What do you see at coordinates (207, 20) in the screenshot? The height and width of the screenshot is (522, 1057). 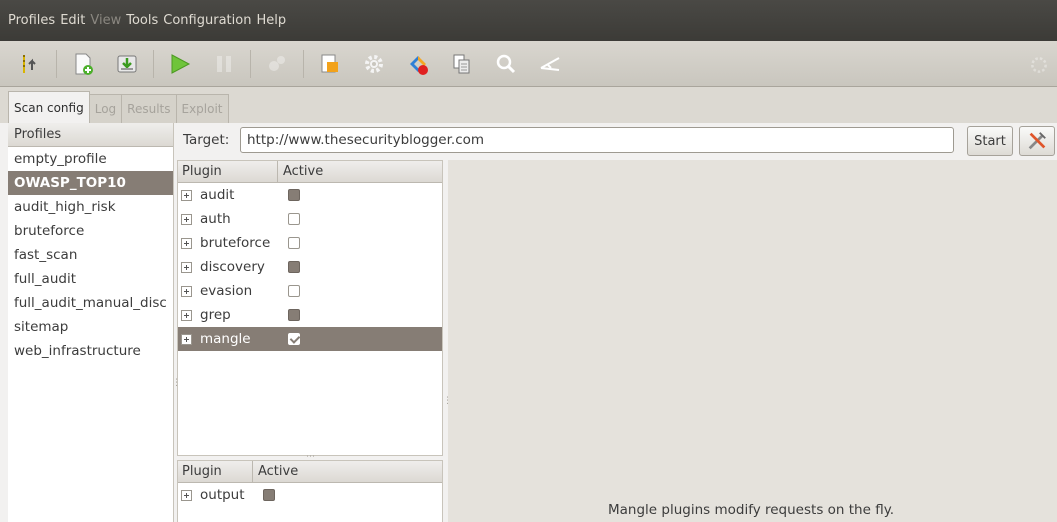 I see `menu-configuration: Configuration` at bounding box center [207, 20].